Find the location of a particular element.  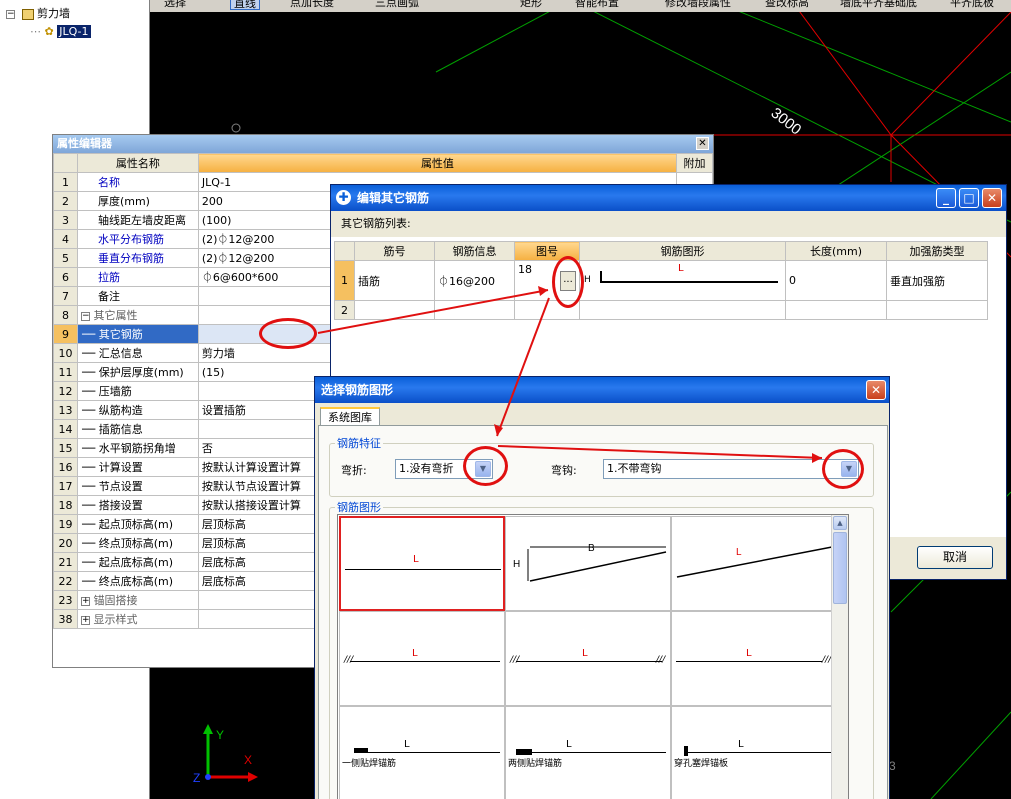

hook-select: 1.不带弯钩 ▼ is located at coordinates (731, 469).